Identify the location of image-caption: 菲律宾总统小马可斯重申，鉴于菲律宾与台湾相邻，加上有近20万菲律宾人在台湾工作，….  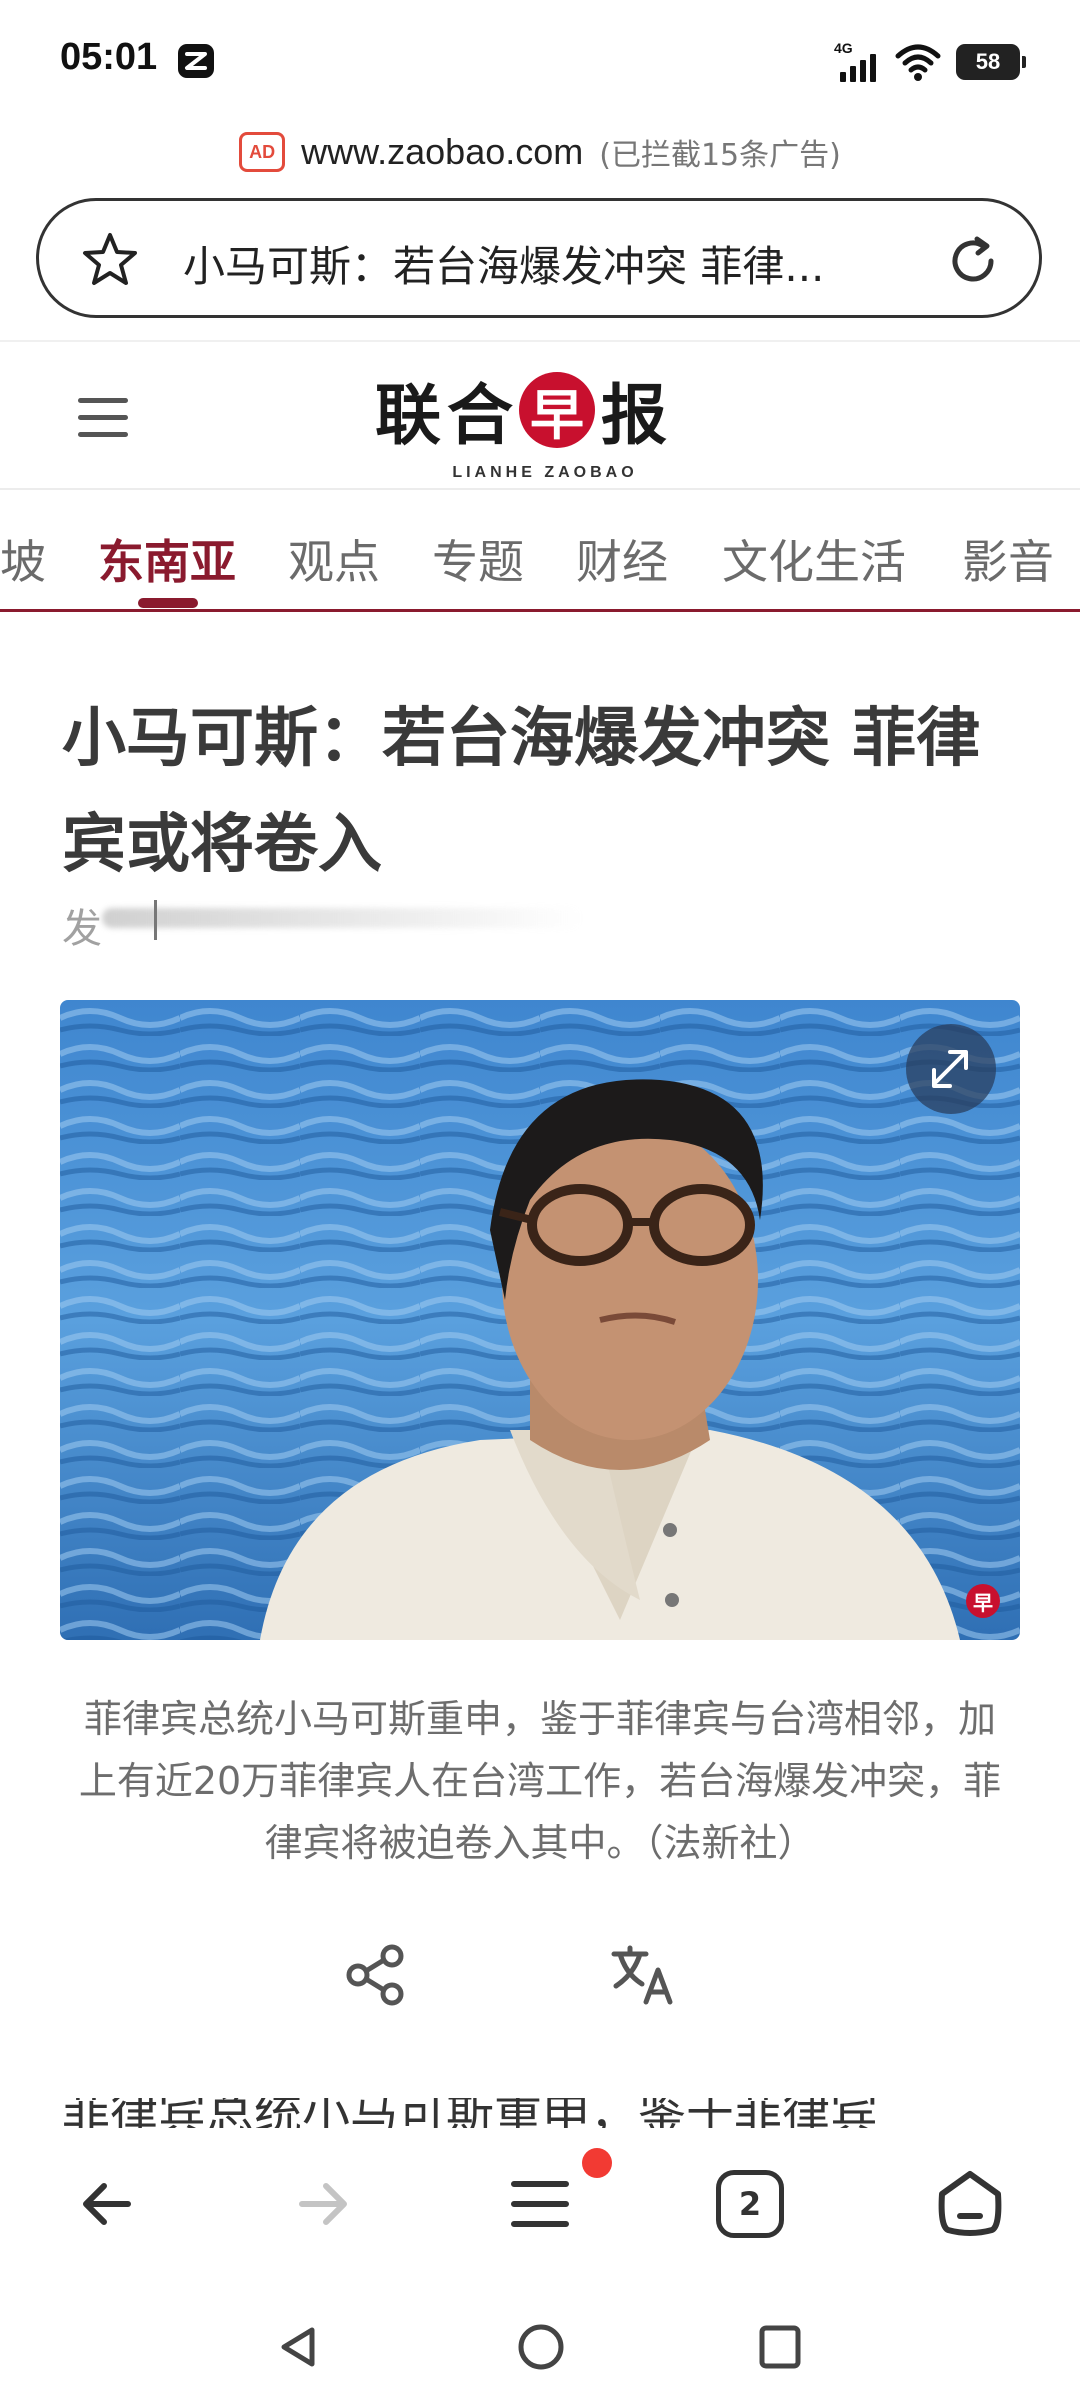
(540, 1781).